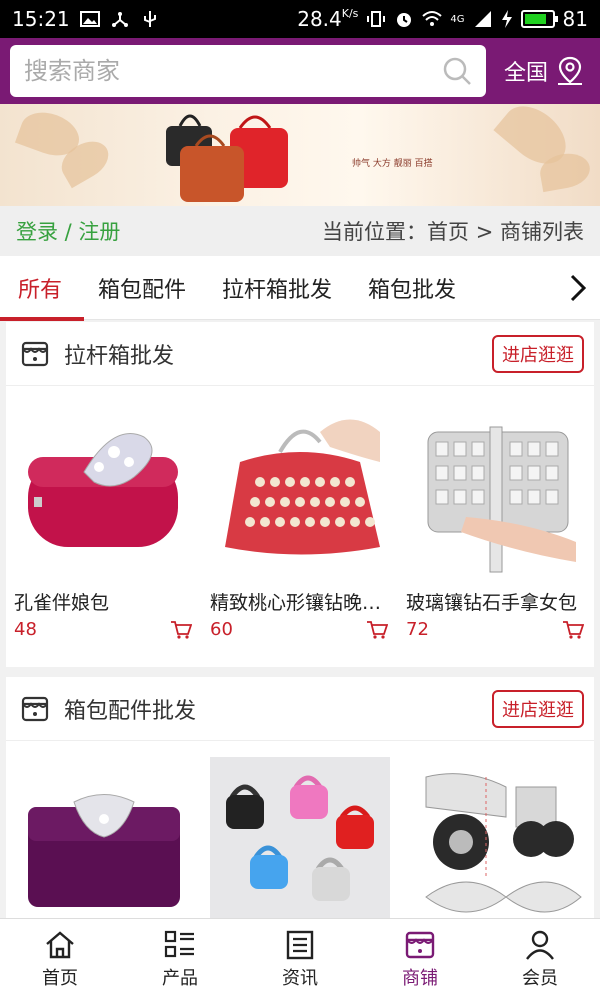 This screenshot has width=600, height=1000. I want to click on handbags-image, so click(227, 158).